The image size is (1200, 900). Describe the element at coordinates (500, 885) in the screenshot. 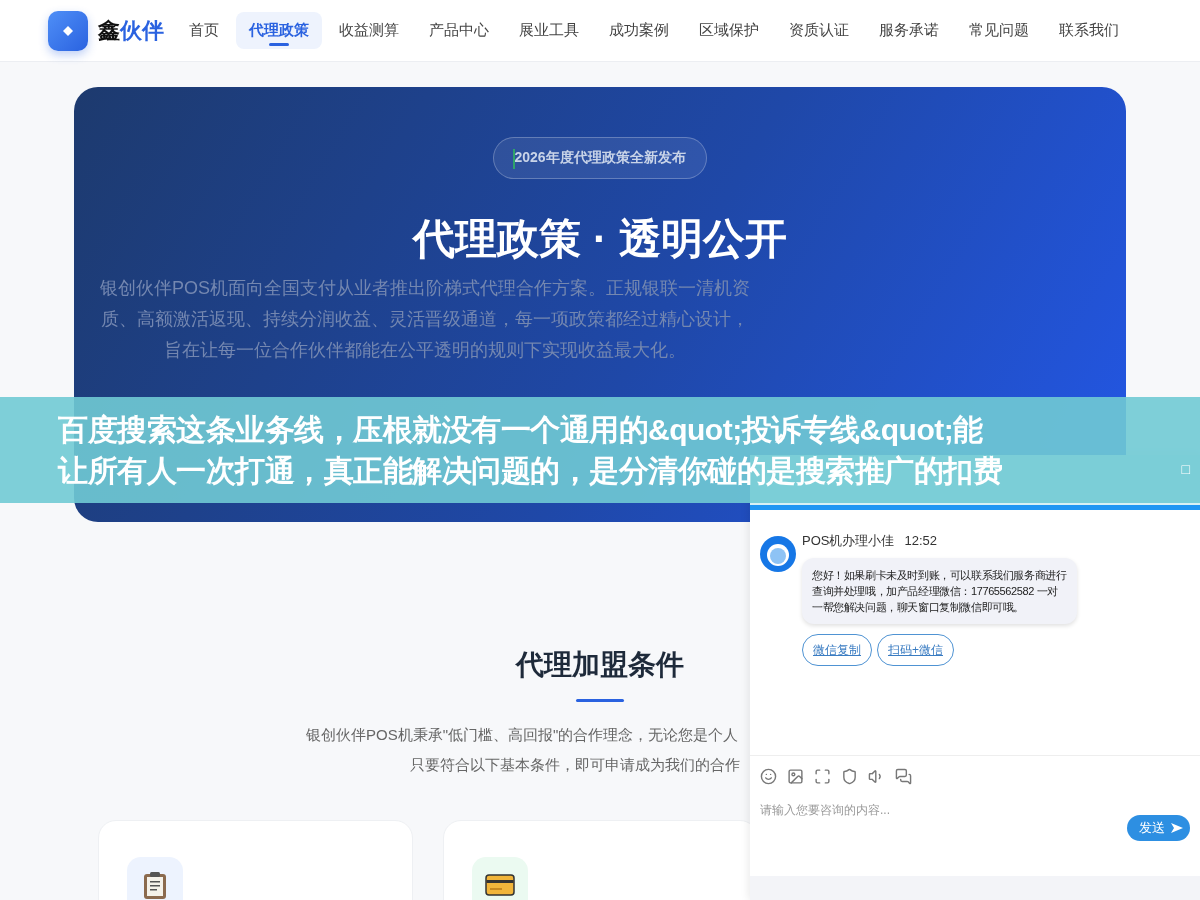

I see `bank-card-icon` at that location.